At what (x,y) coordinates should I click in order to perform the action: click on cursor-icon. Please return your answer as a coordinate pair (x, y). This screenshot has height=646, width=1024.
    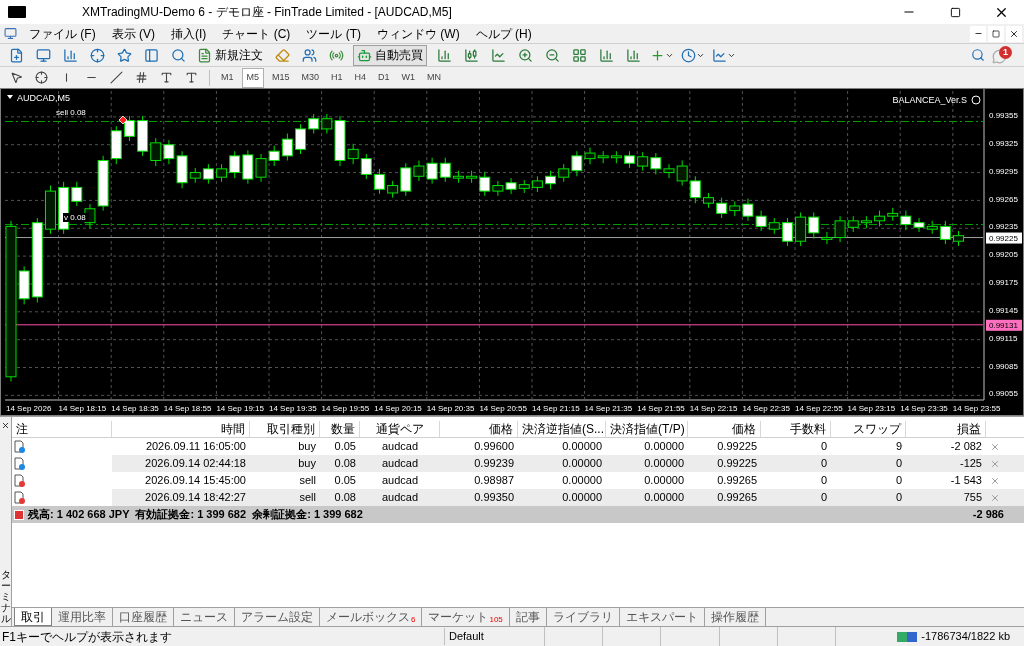
    Looking at the image, I should click on (16, 77).